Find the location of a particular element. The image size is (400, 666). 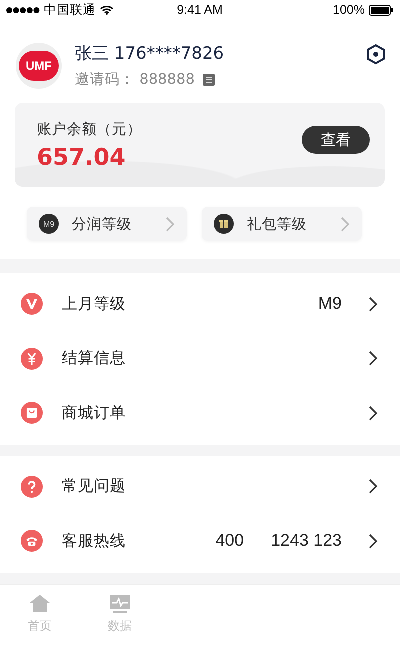

balance-amount: 657.04 is located at coordinates (81, 157).